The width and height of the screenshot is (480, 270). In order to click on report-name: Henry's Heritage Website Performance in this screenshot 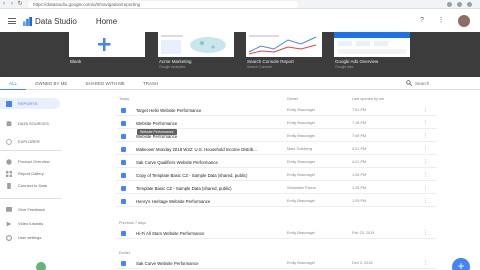, I will do `click(173, 201)`.